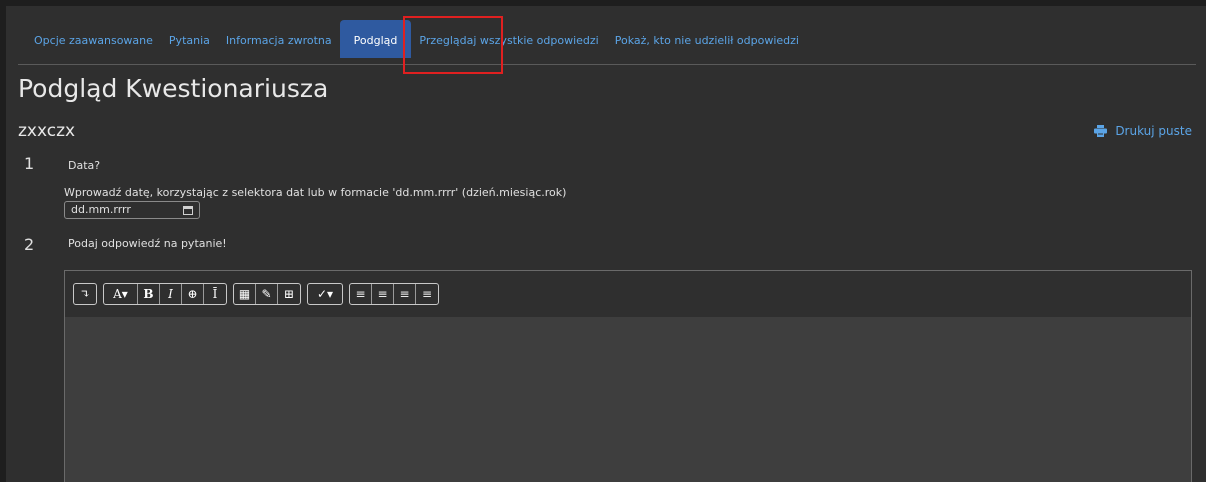  Describe the element at coordinates (189, 40) in the screenshot. I see `tab-questions: Pytania` at that location.